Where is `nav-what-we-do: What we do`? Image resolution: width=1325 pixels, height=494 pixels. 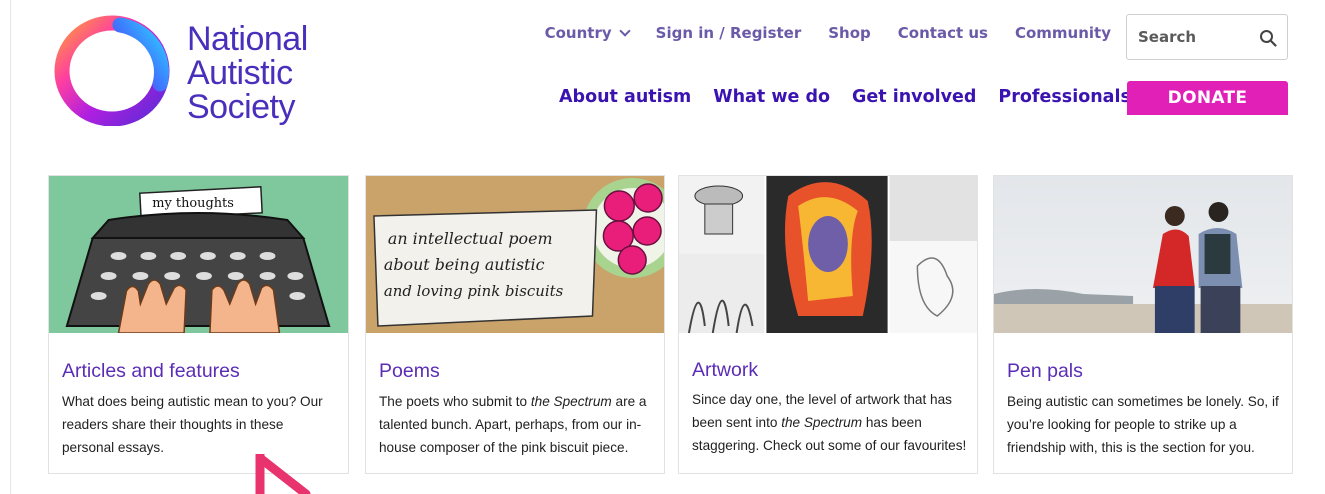 nav-what-we-do: What we do is located at coordinates (771, 97).